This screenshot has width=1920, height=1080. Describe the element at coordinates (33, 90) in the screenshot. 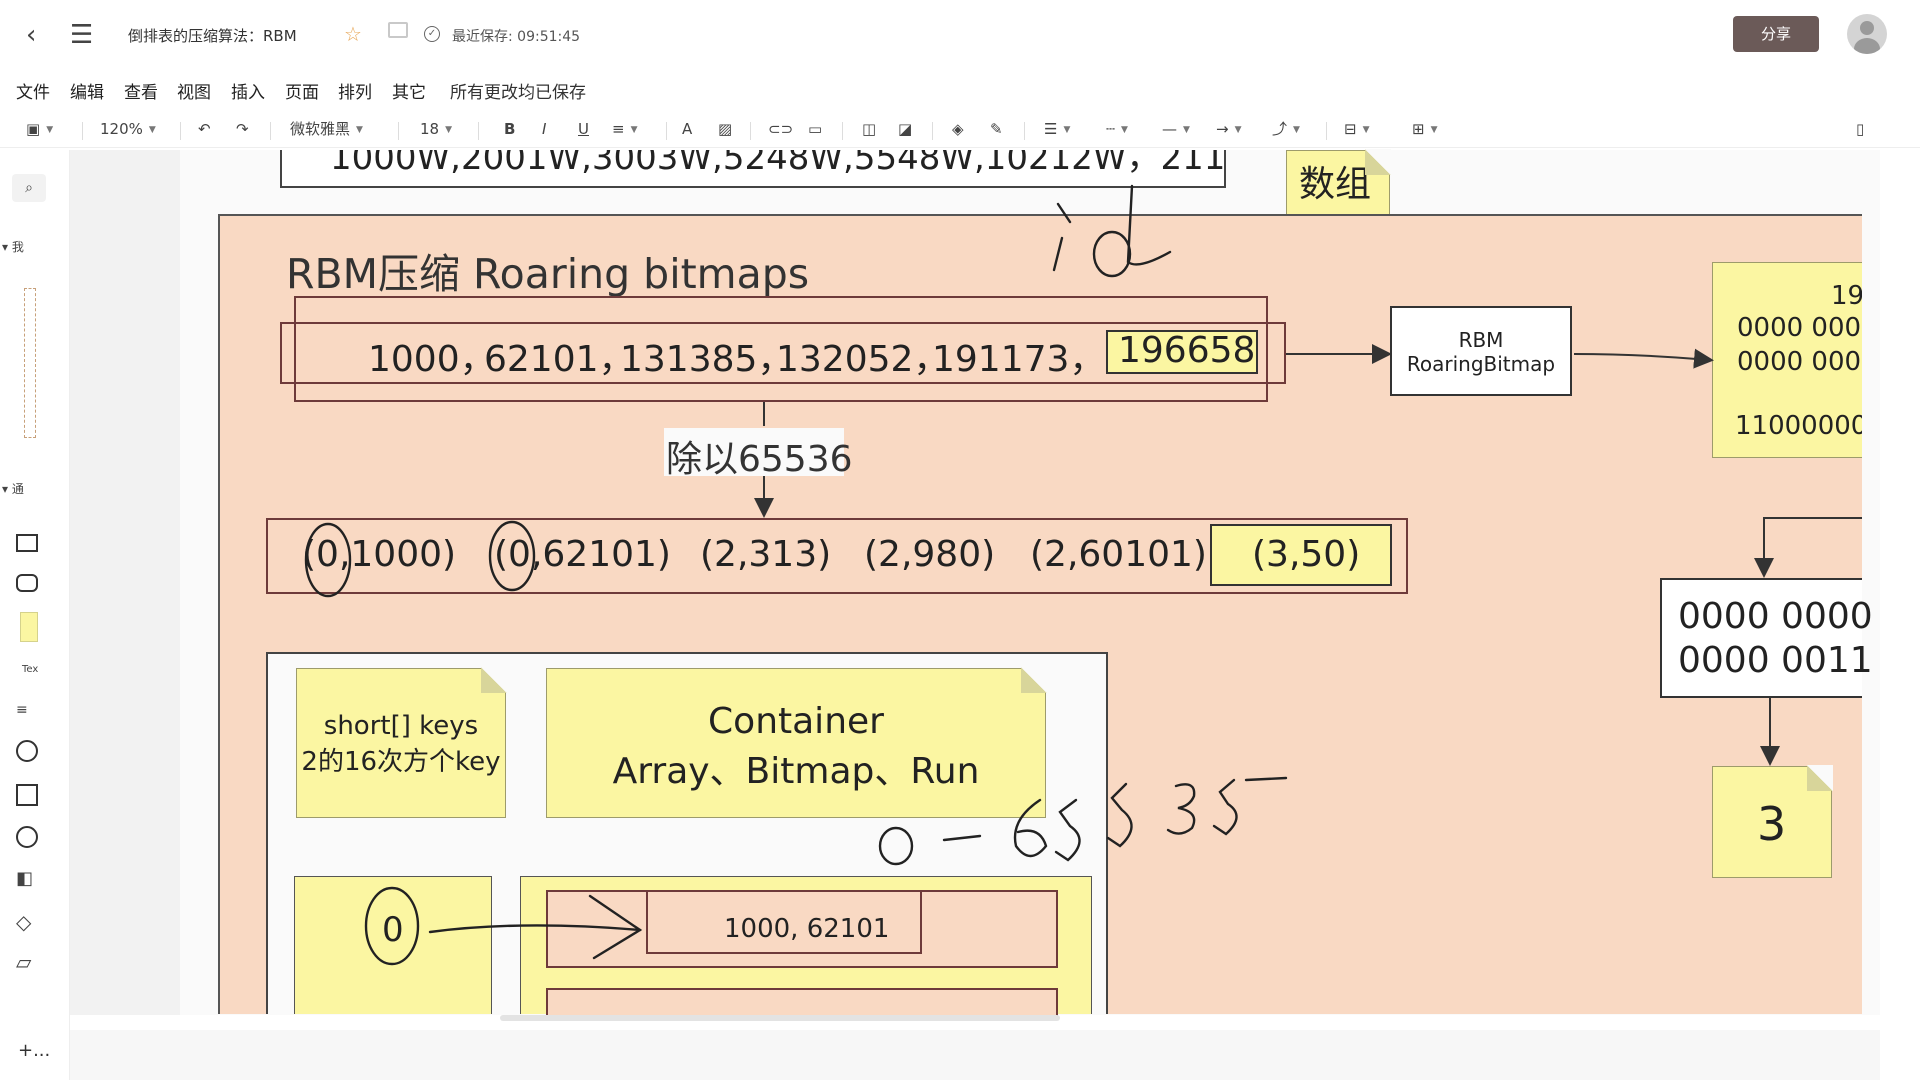

I see `menu-file: 文件` at that location.